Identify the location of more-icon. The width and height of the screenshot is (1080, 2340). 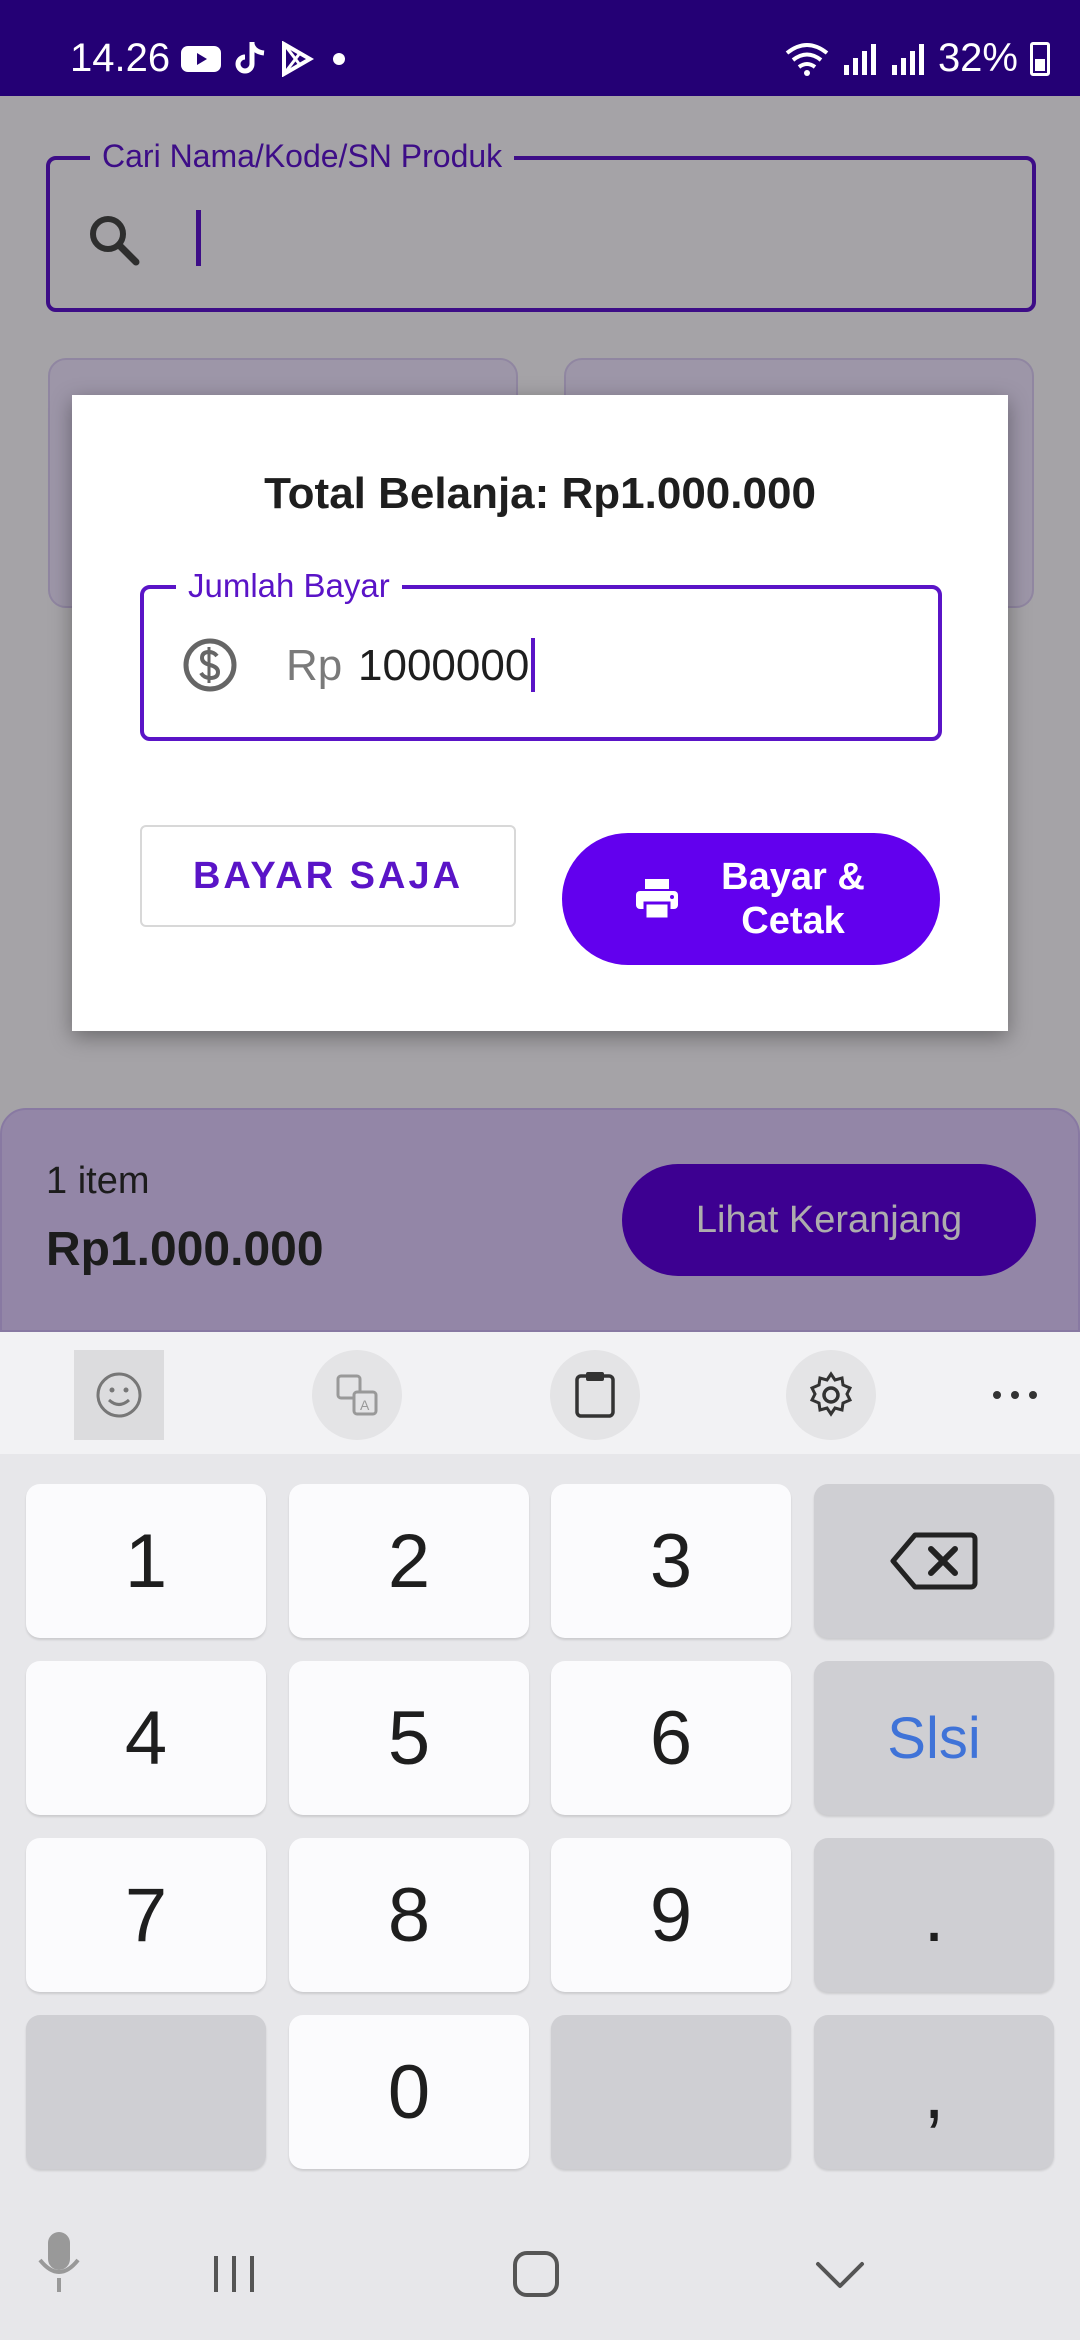
(1015, 1395).